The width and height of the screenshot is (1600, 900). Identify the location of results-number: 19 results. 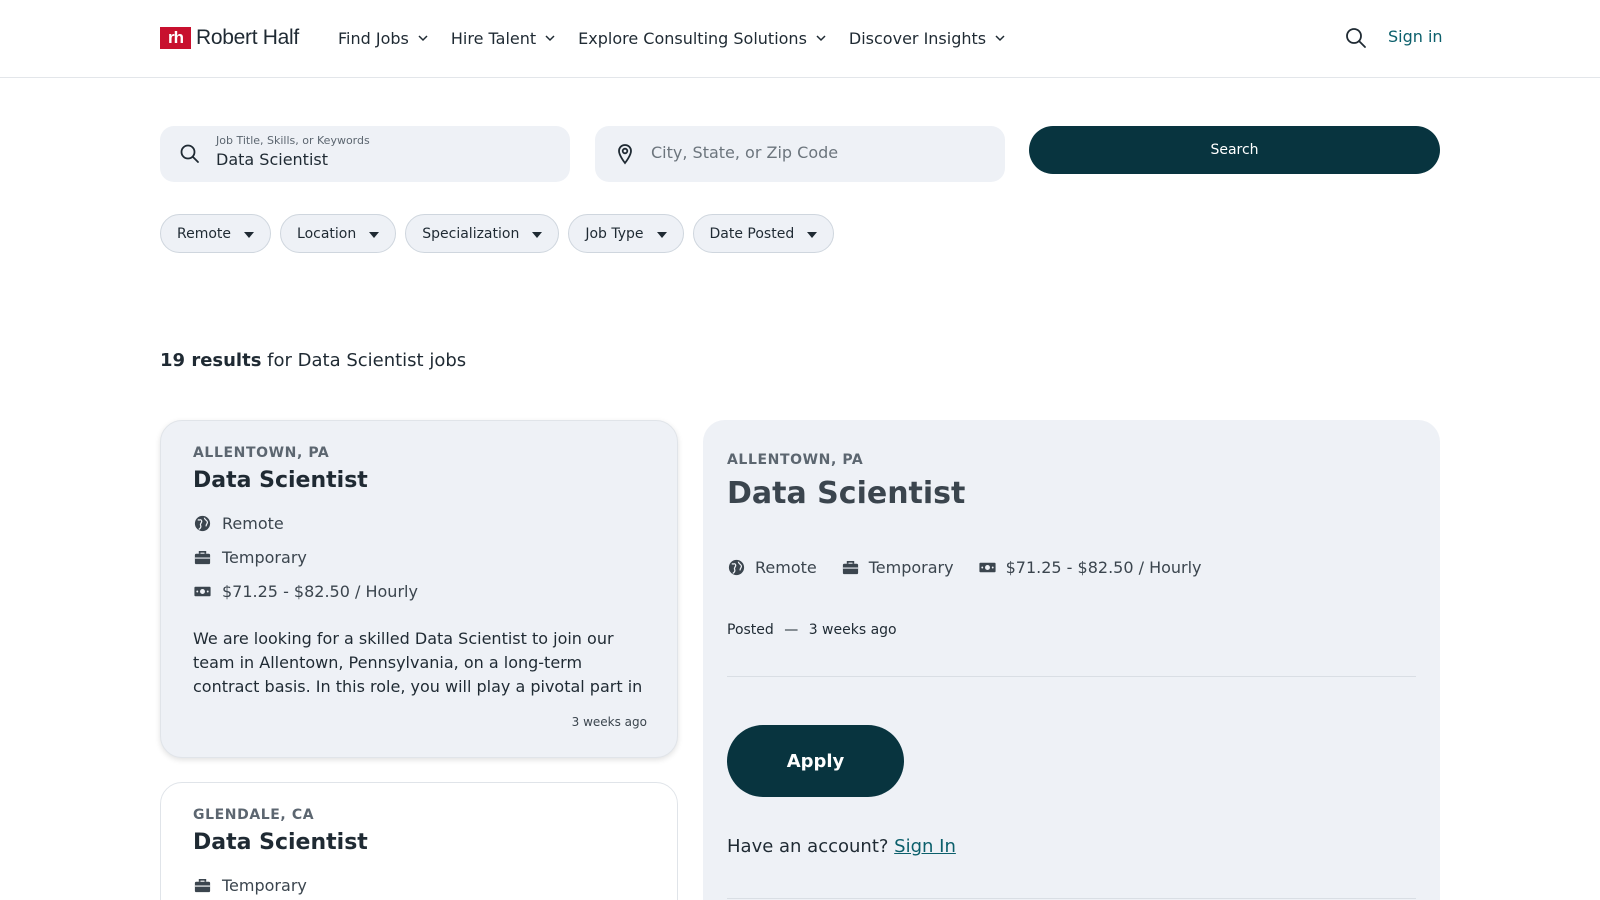
(211, 360).